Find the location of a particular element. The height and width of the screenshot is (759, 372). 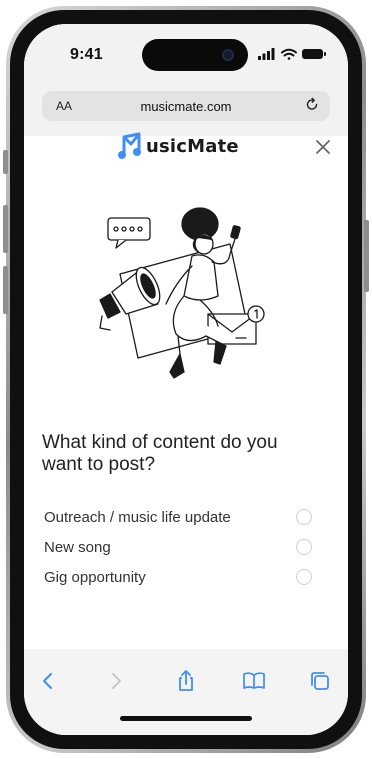

camera-icon is located at coordinates (228, 55).